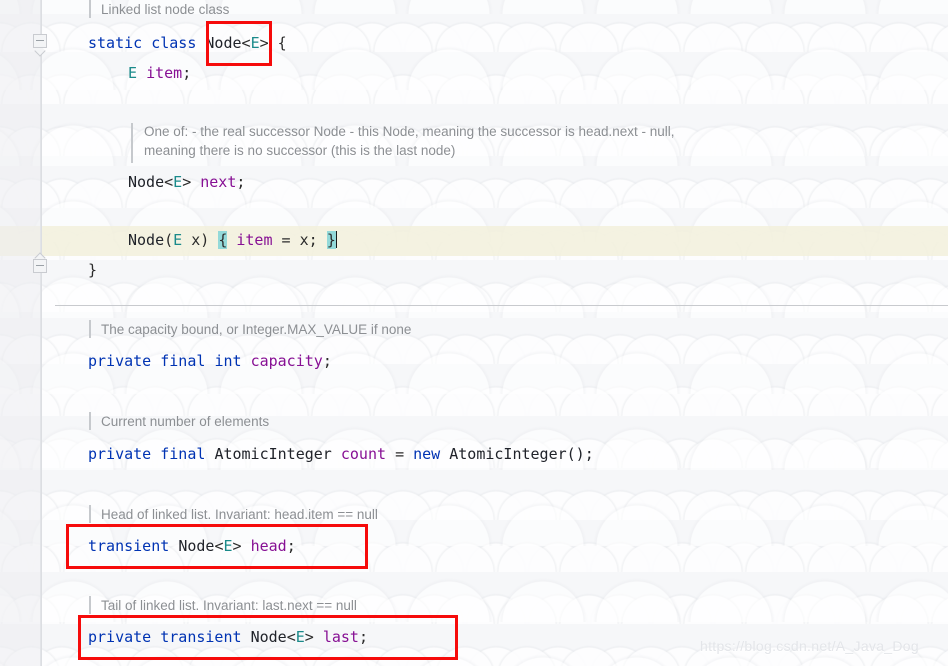 Image resolution: width=948 pixels, height=666 pixels. Describe the element at coordinates (286, 361) in the screenshot. I see `field-capacity: capacity` at that location.